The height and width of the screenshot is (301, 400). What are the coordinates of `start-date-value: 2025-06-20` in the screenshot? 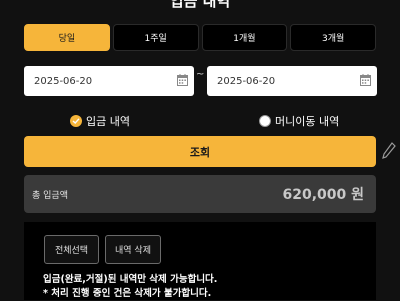 It's located at (63, 81).